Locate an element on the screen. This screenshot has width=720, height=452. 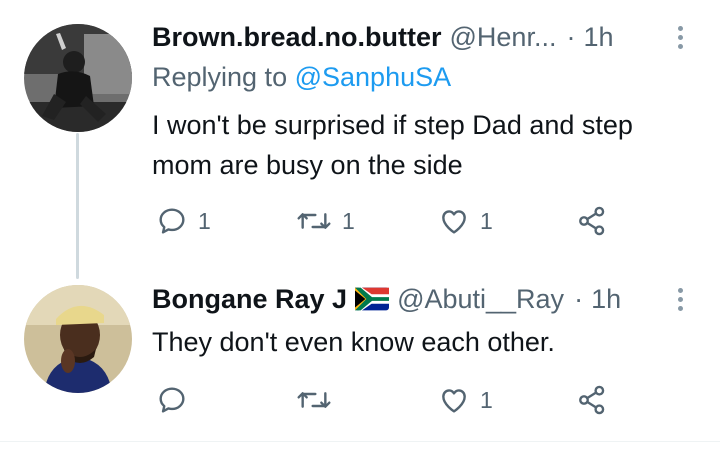
replying-to-mention: @SanphuSA is located at coordinates (373, 77).